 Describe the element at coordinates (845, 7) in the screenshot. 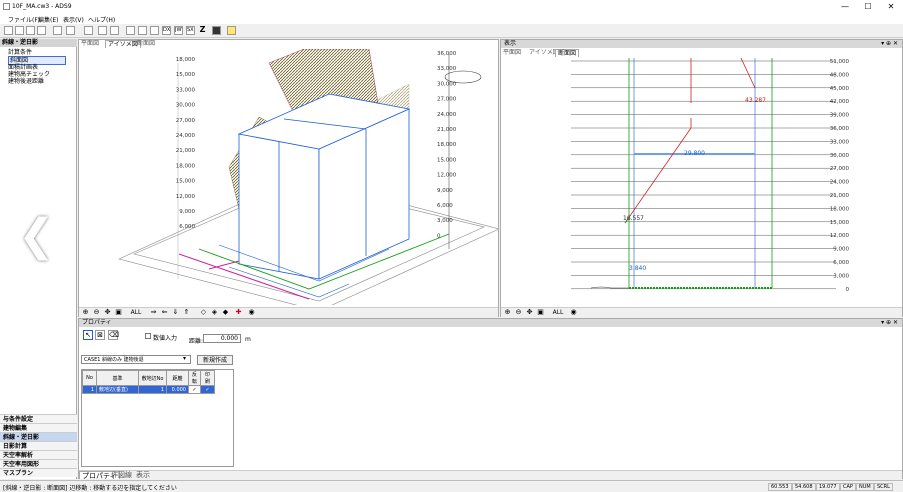

I see `minimize-button: —` at that location.